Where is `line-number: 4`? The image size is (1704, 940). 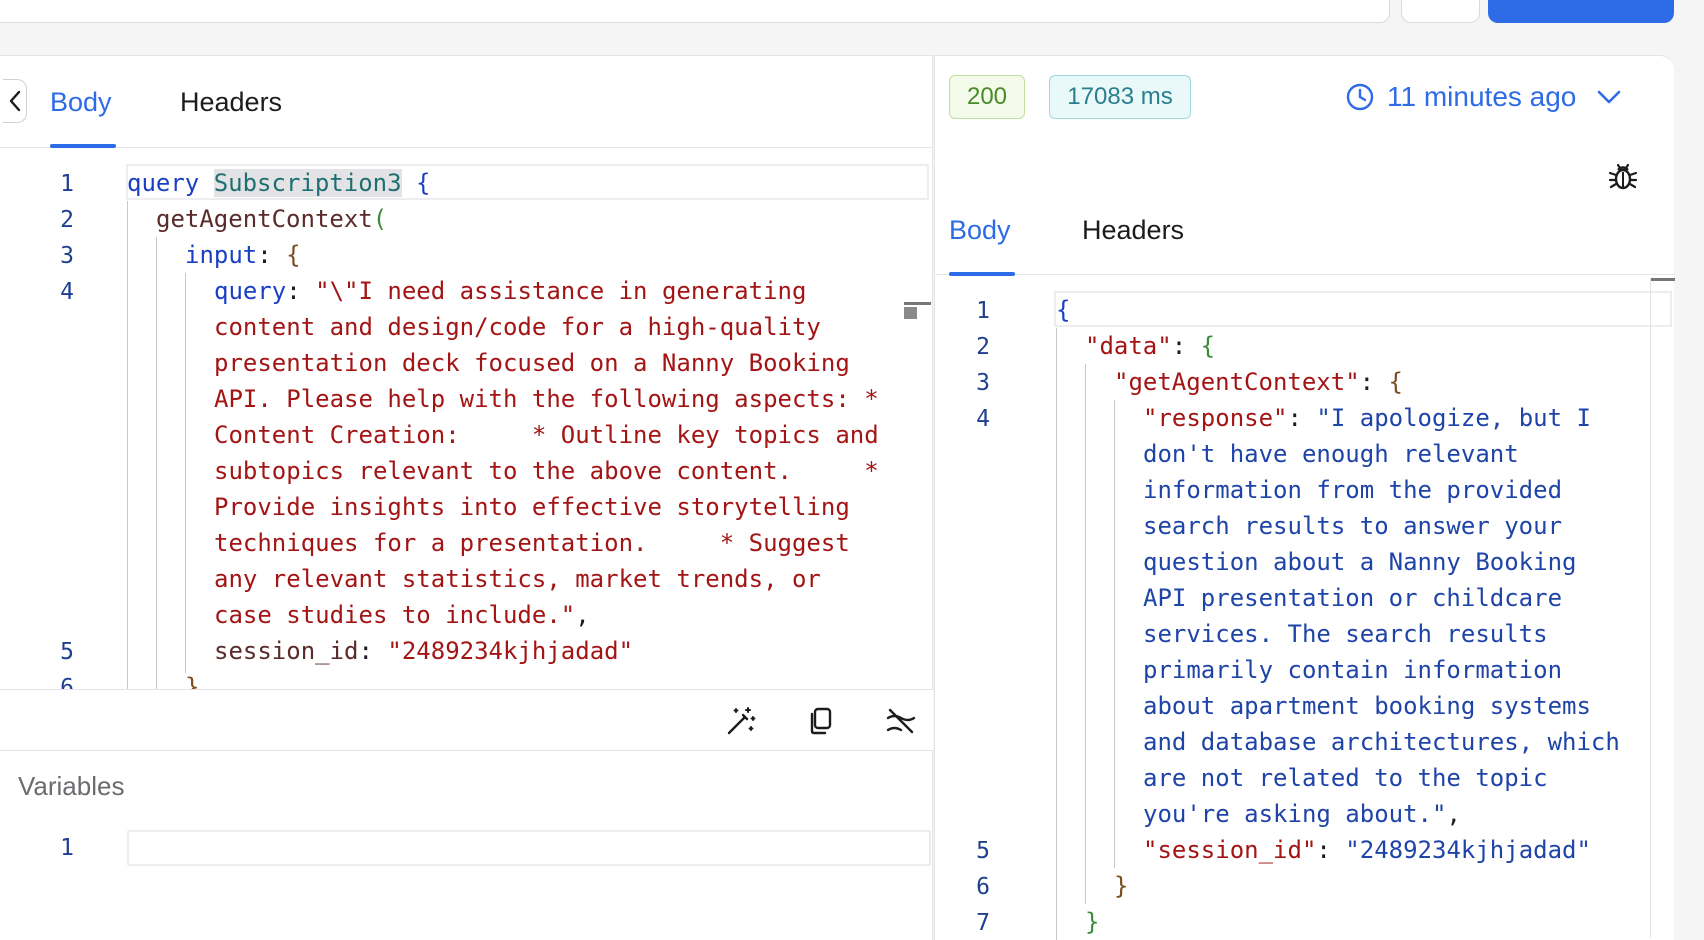 line-number: 4 is located at coordinates (67, 292).